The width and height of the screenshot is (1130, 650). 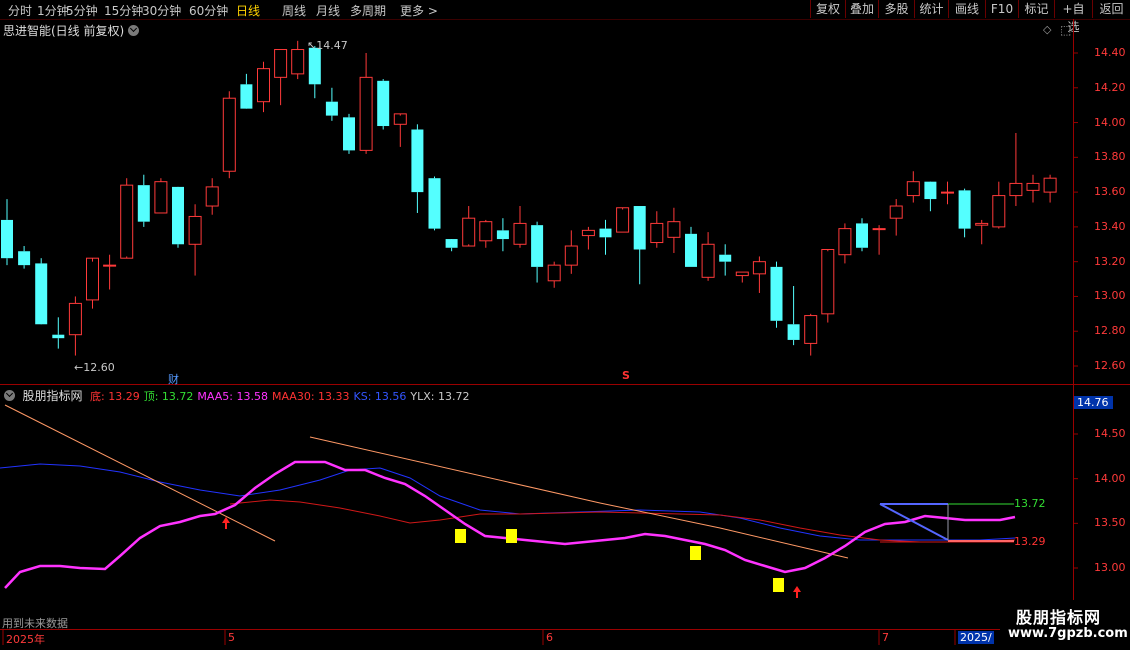 What do you see at coordinates (1059, 617) in the screenshot?
I see `watermark-line1: 股朋指标网` at bounding box center [1059, 617].